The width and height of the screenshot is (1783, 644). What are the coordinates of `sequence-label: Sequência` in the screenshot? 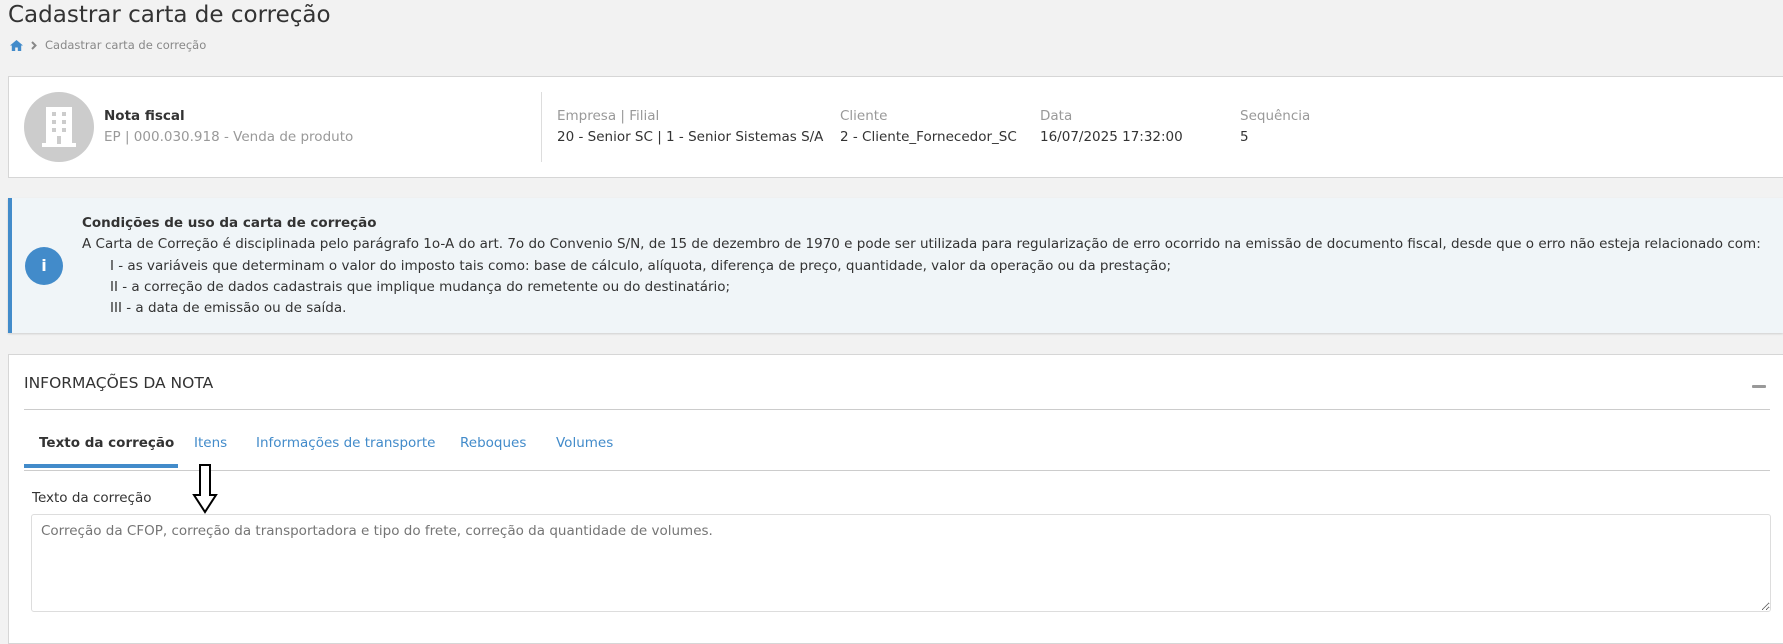 It's located at (1275, 116).